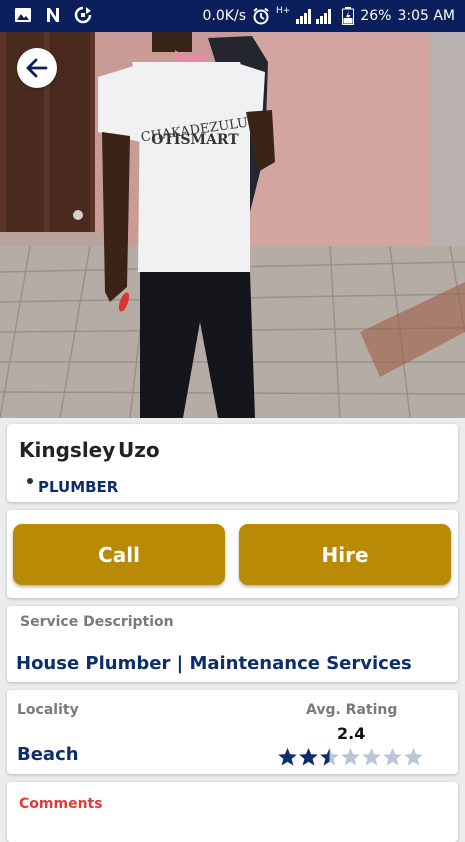  Describe the element at coordinates (97, 622) in the screenshot. I see `service-description-label: Service Description` at that location.